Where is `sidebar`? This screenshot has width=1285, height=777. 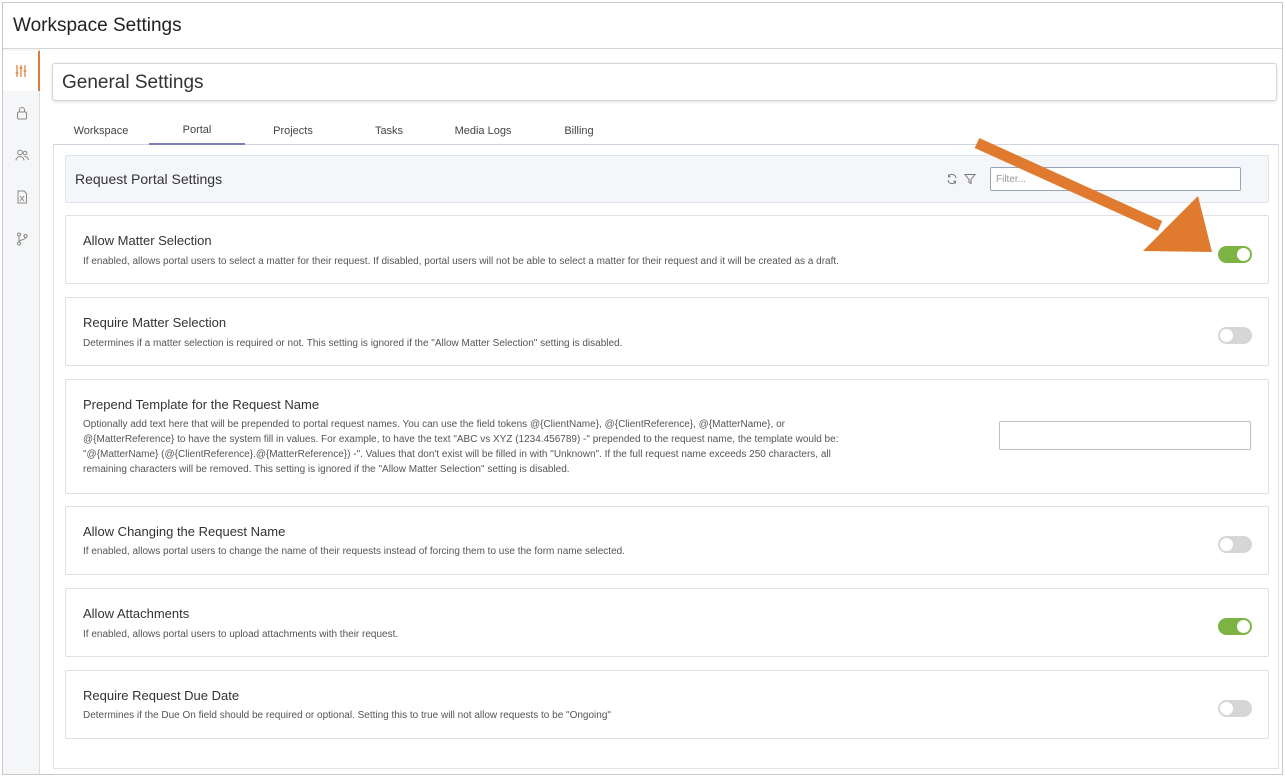 sidebar is located at coordinates (21, 411).